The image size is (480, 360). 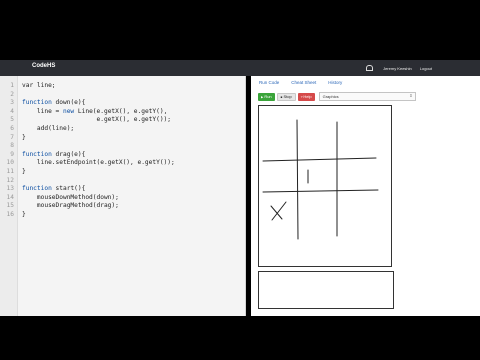 I want to click on line-number: 2, so click(x=12, y=94).